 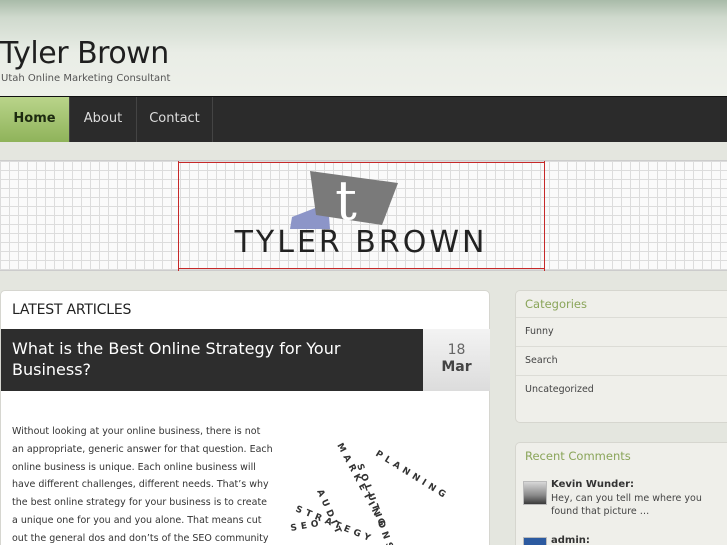 I want to click on post-date-day: 18, so click(x=456, y=350).